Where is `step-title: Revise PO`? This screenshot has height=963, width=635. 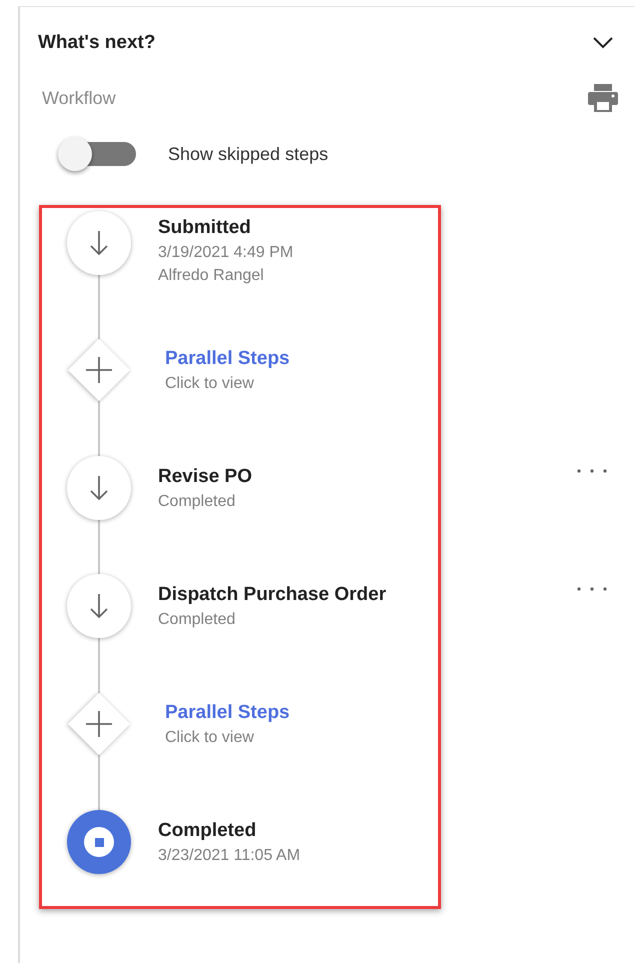 step-title: Revise PO is located at coordinates (205, 477).